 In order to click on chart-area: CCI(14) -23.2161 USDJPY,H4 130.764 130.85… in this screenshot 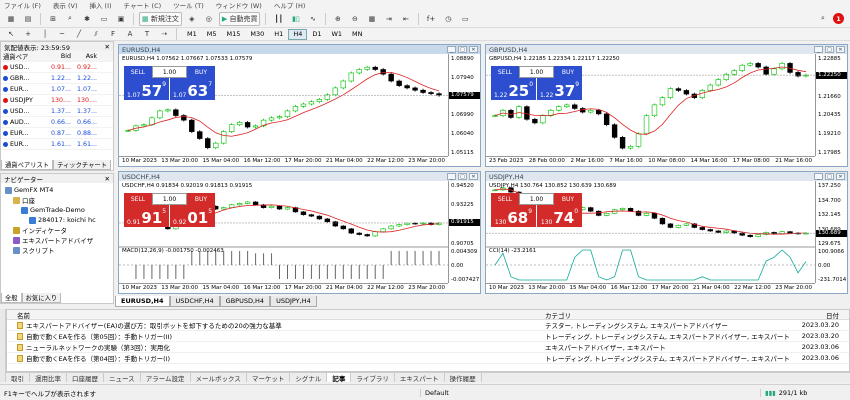, I will do `click(666, 237)`.